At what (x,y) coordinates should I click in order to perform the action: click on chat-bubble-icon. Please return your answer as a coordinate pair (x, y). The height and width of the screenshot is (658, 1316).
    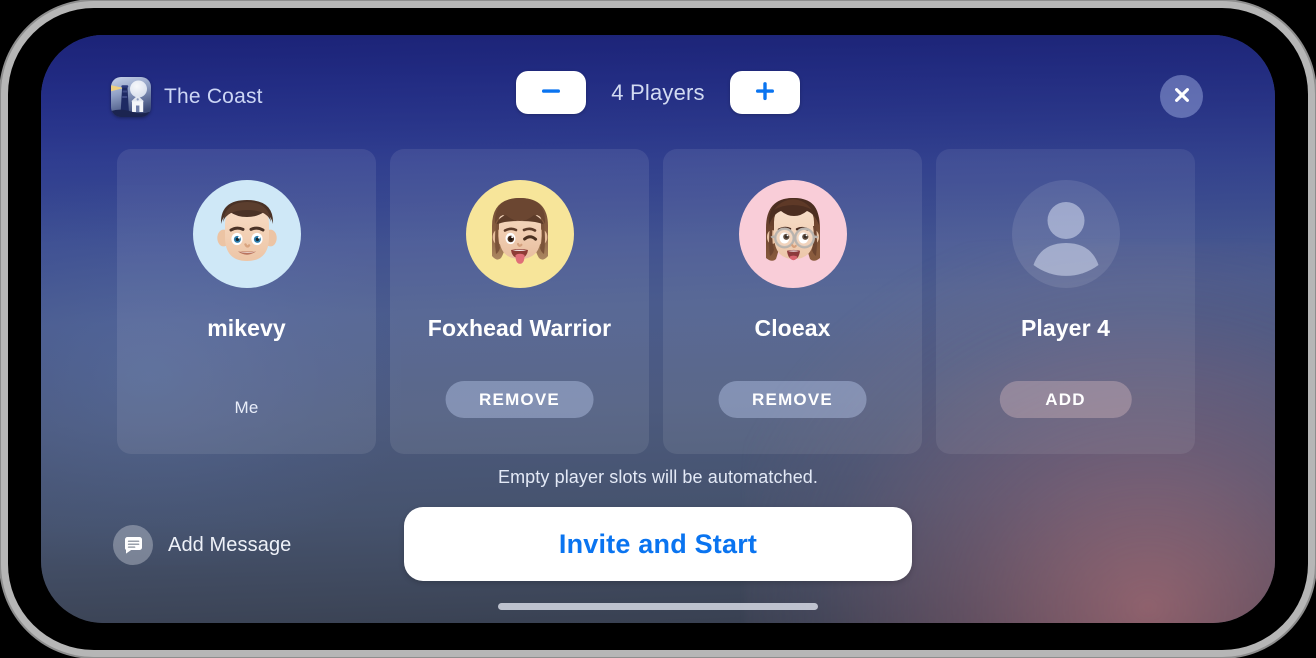
    Looking at the image, I should click on (133, 545).